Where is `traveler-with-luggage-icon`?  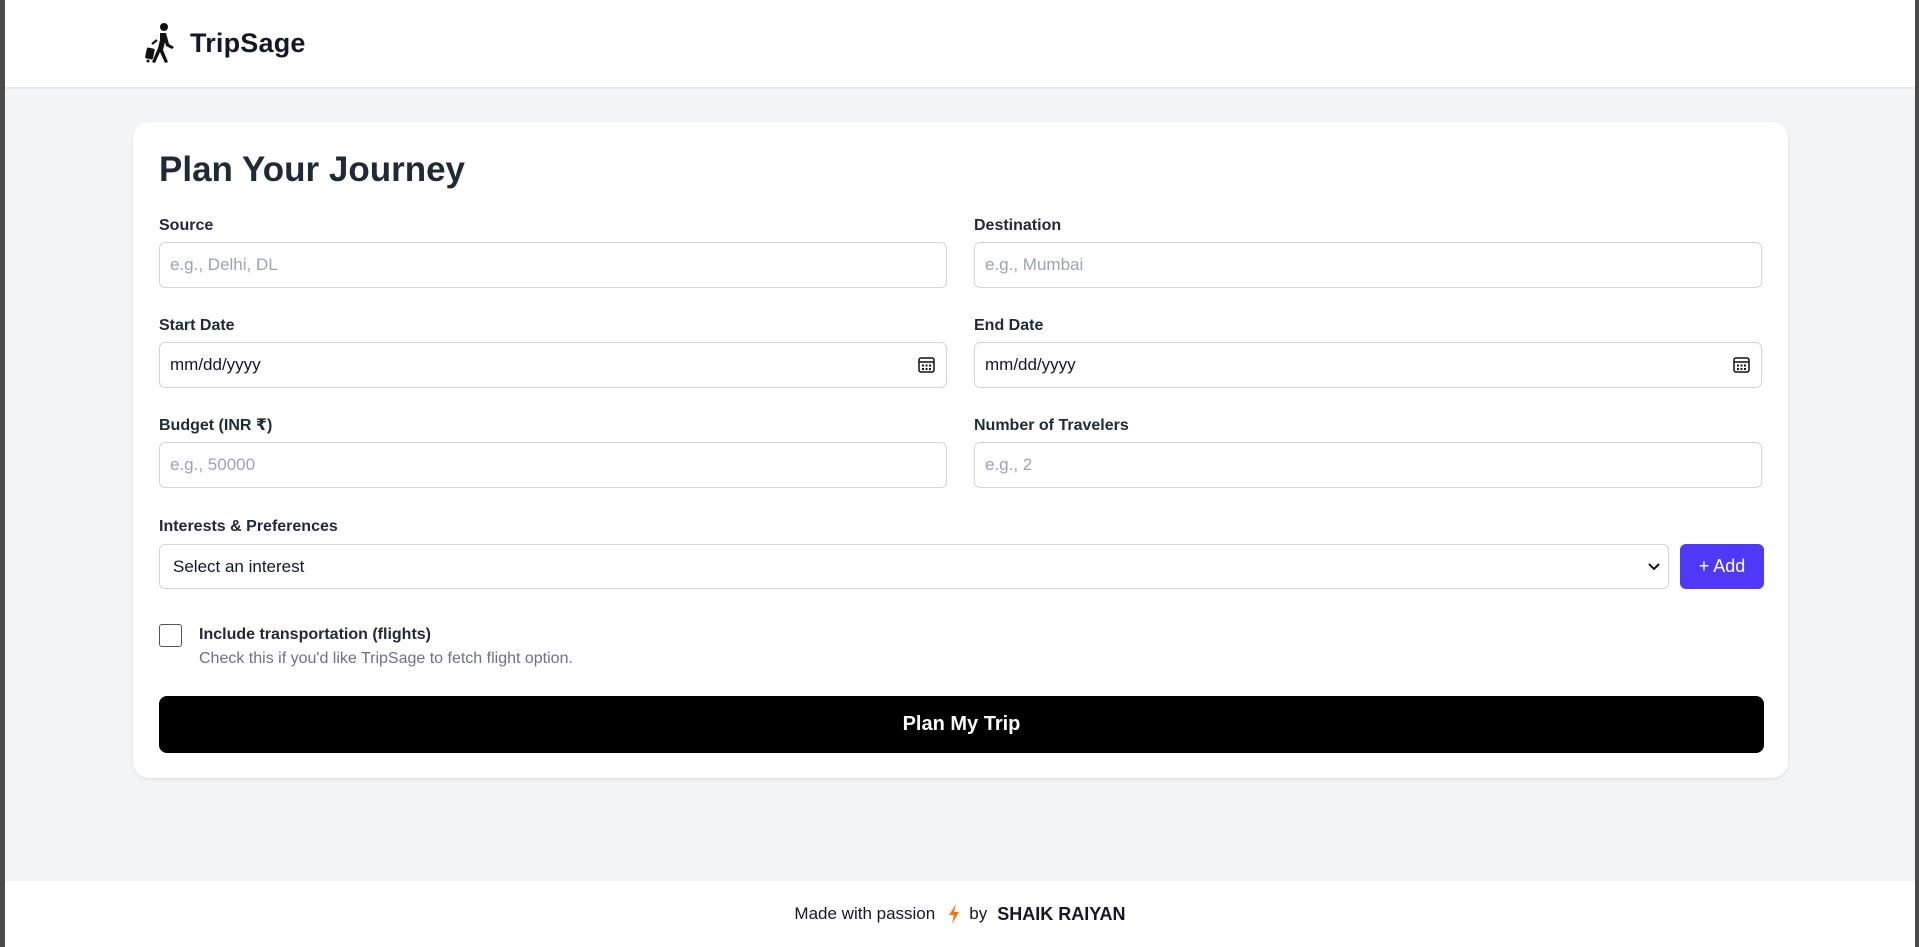
traveler-with-luggage-icon is located at coordinates (159, 43).